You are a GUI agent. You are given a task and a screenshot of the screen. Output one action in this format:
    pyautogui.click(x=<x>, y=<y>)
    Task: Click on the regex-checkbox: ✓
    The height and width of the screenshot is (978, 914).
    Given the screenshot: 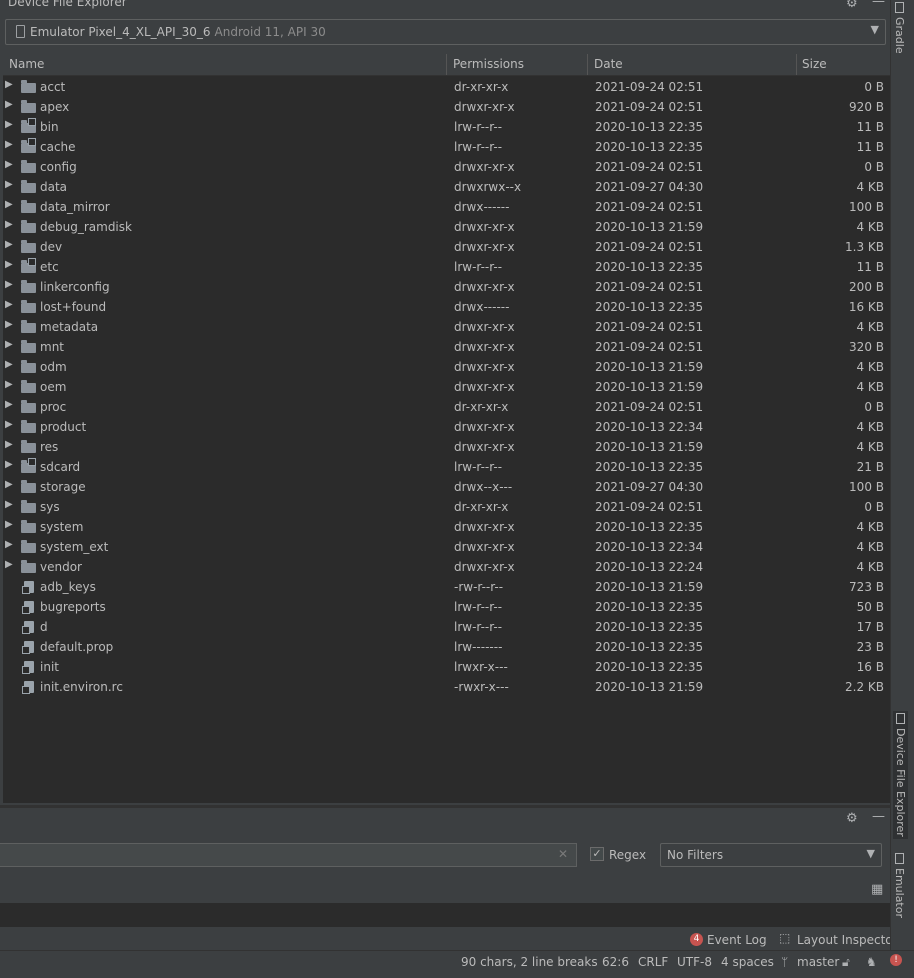 What is the action you would take?
    pyautogui.click(x=597, y=854)
    